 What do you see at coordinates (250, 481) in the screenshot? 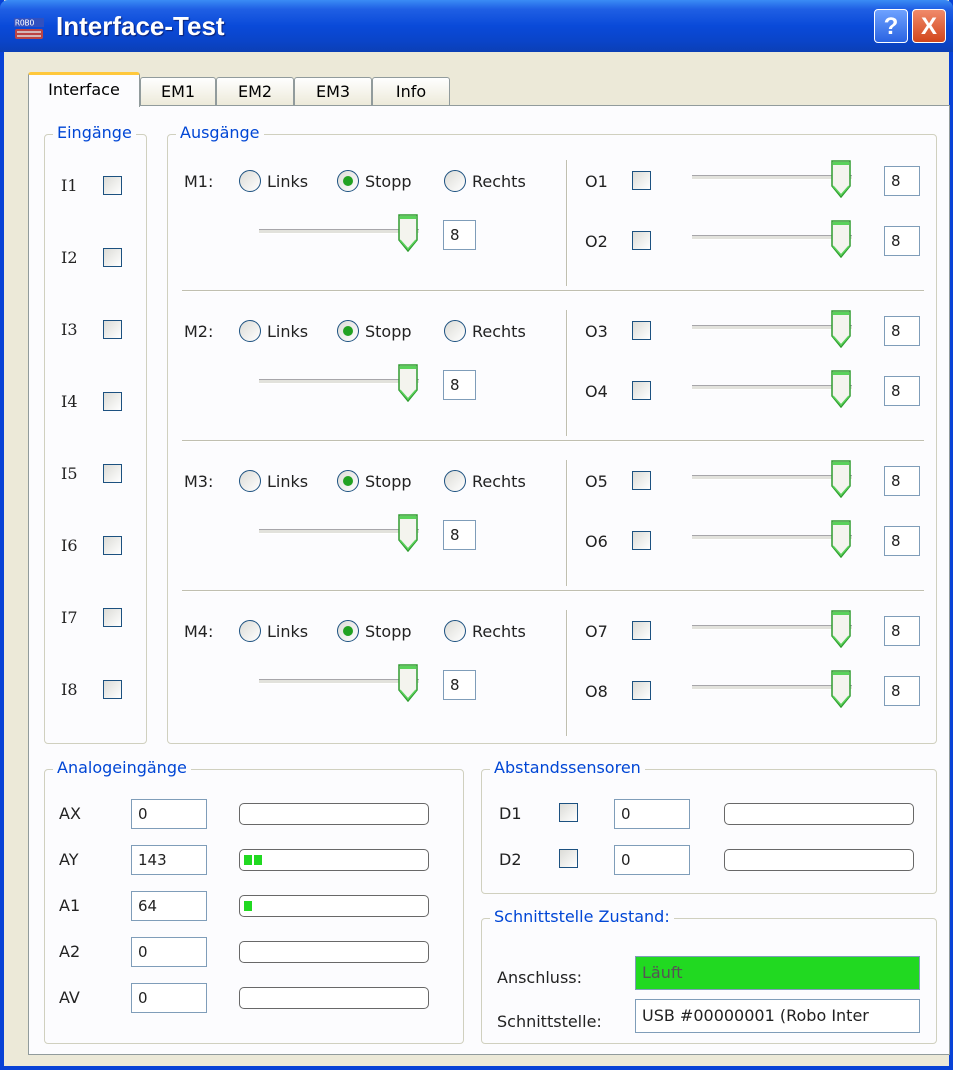
I see `motor-m3-radio-left` at bounding box center [250, 481].